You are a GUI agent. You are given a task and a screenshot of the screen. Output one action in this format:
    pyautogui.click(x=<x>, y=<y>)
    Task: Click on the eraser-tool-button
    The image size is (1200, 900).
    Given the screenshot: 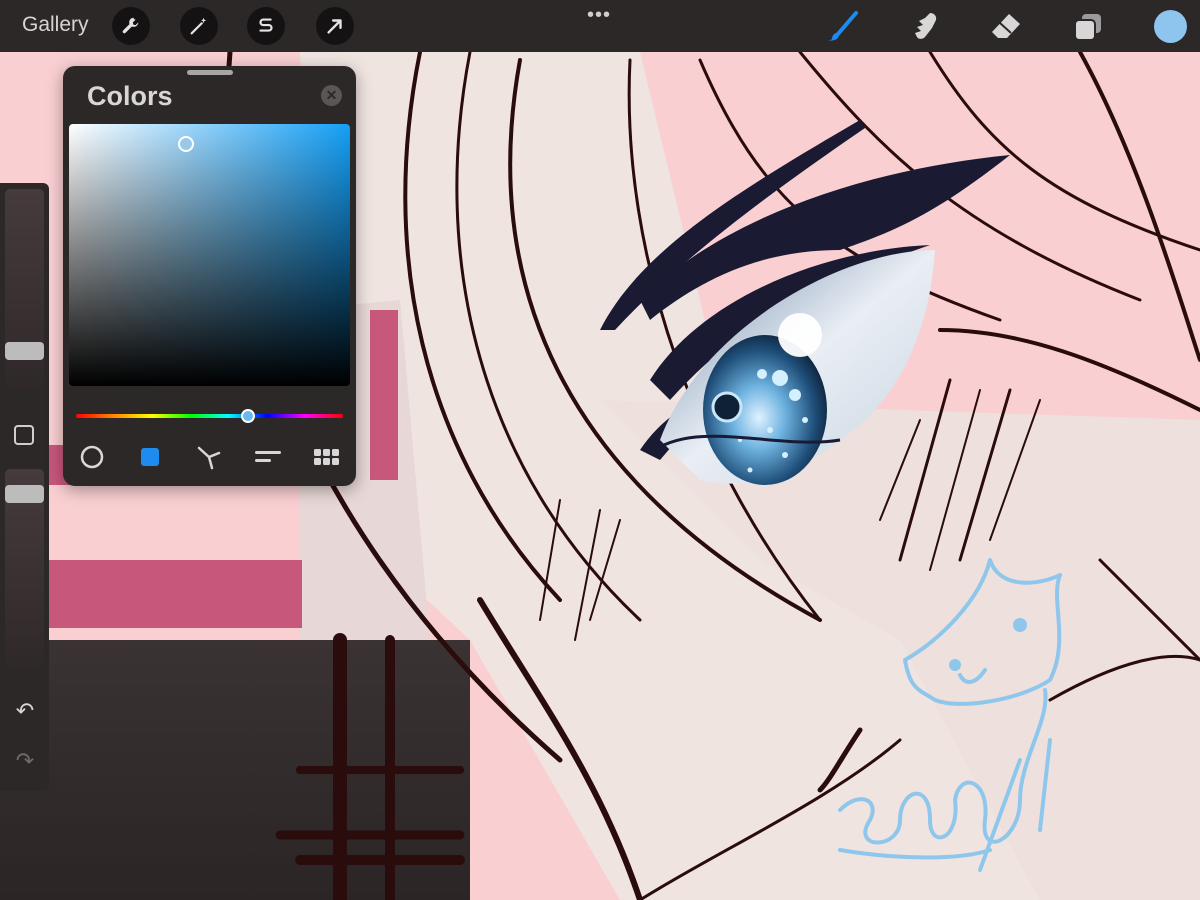 What is the action you would take?
    pyautogui.click(x=1006, y=27)
    